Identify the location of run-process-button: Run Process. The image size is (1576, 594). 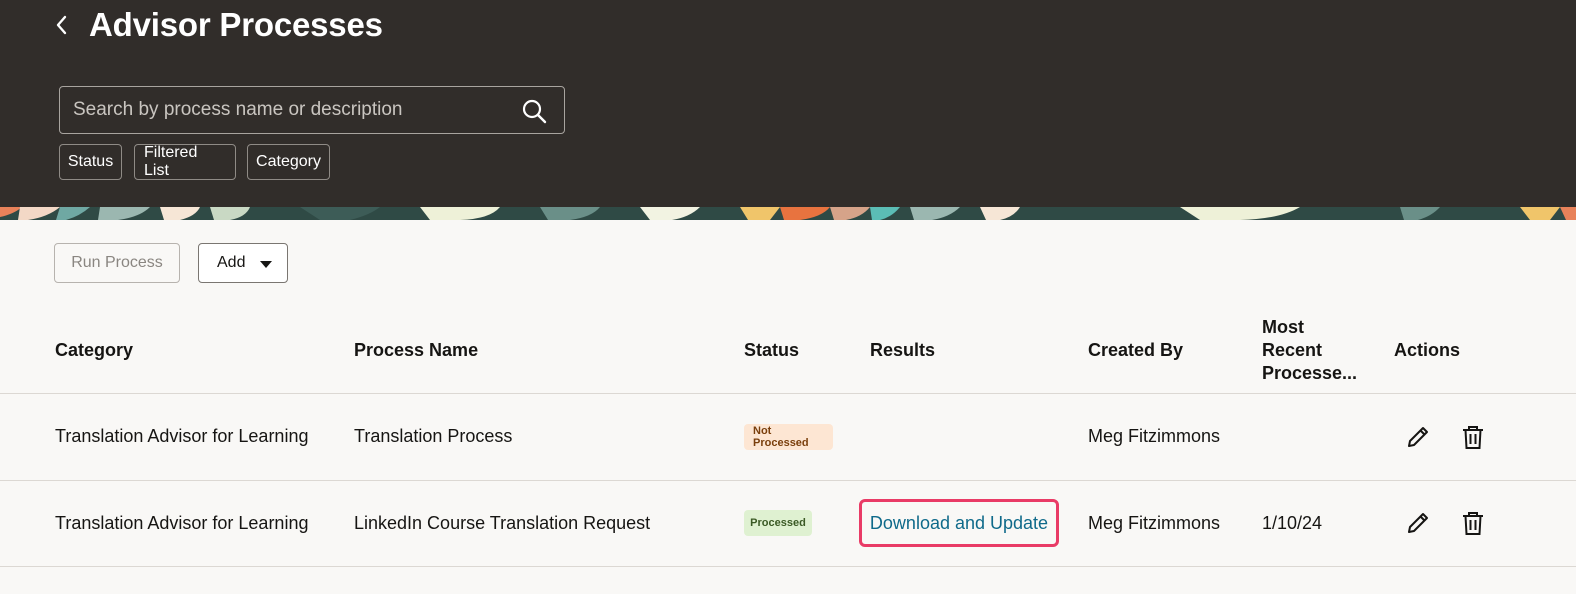
(117, 263).